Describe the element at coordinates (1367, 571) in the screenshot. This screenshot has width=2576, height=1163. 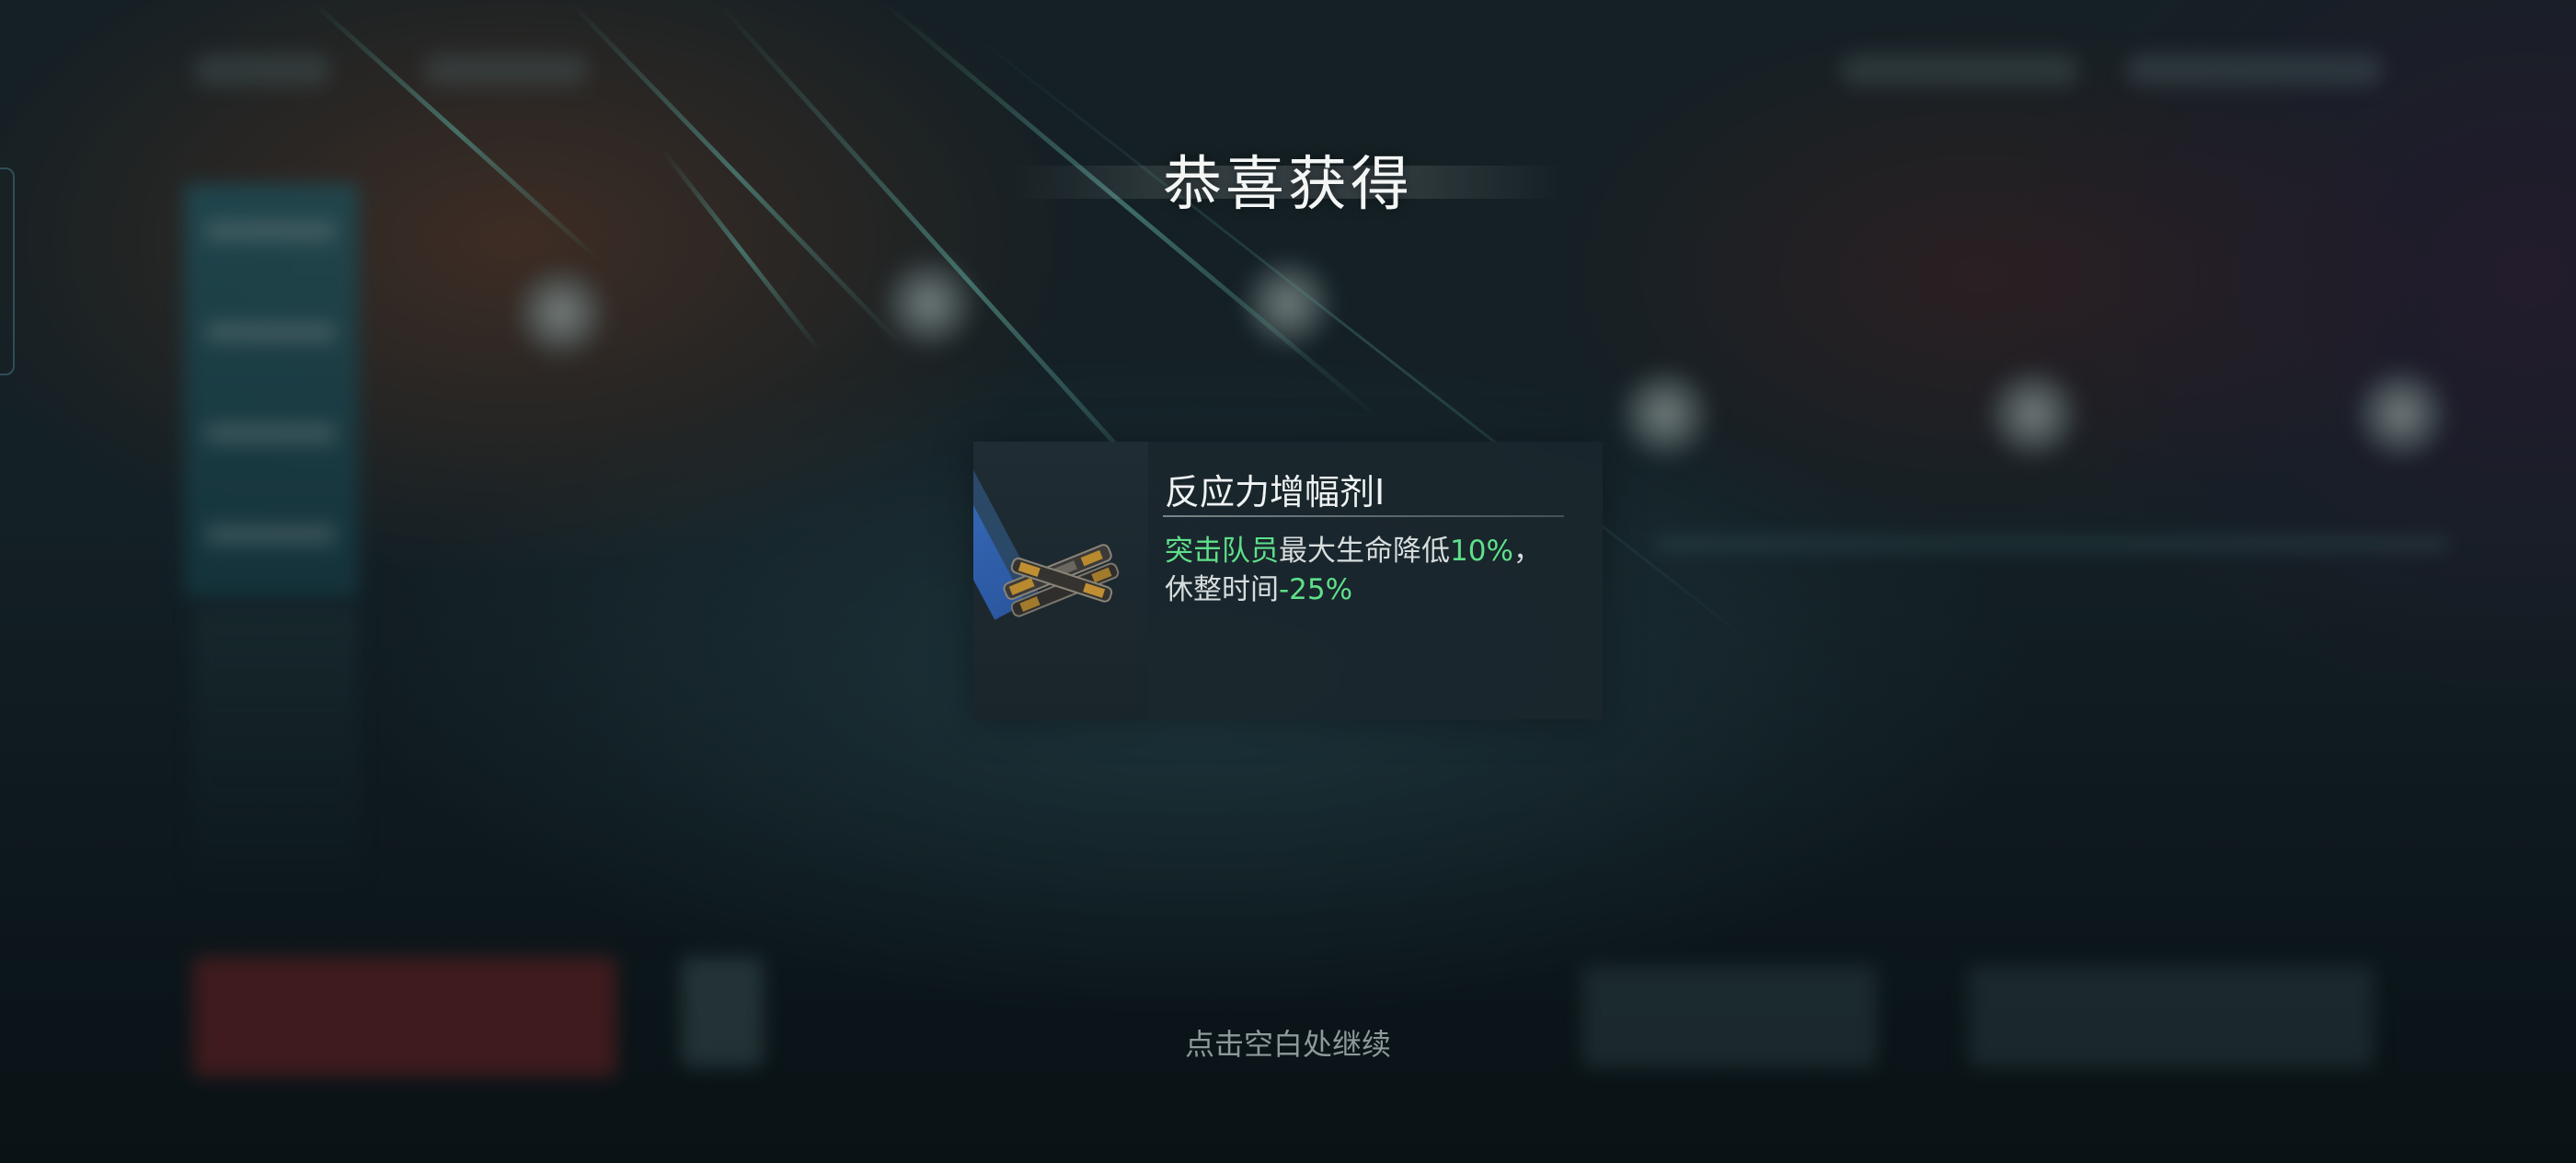
I see `item-description: 突击队员最大生命降低10%，休整时间-25%` at that location.